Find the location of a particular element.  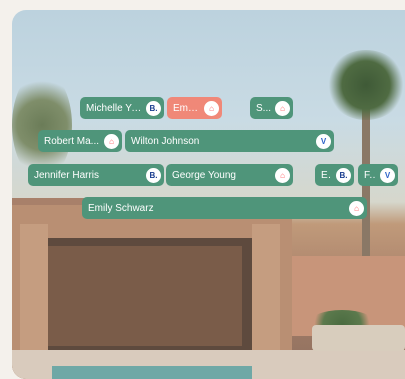

booking-chip: Jennifer Harris B. is located at coordinates (96, 175).